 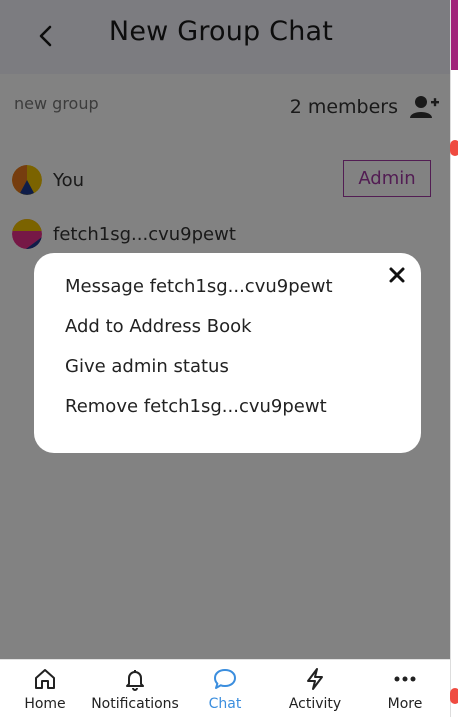 I want to click on add-to-address-book-option: Add to Address Book, so click(x=158, y=326).